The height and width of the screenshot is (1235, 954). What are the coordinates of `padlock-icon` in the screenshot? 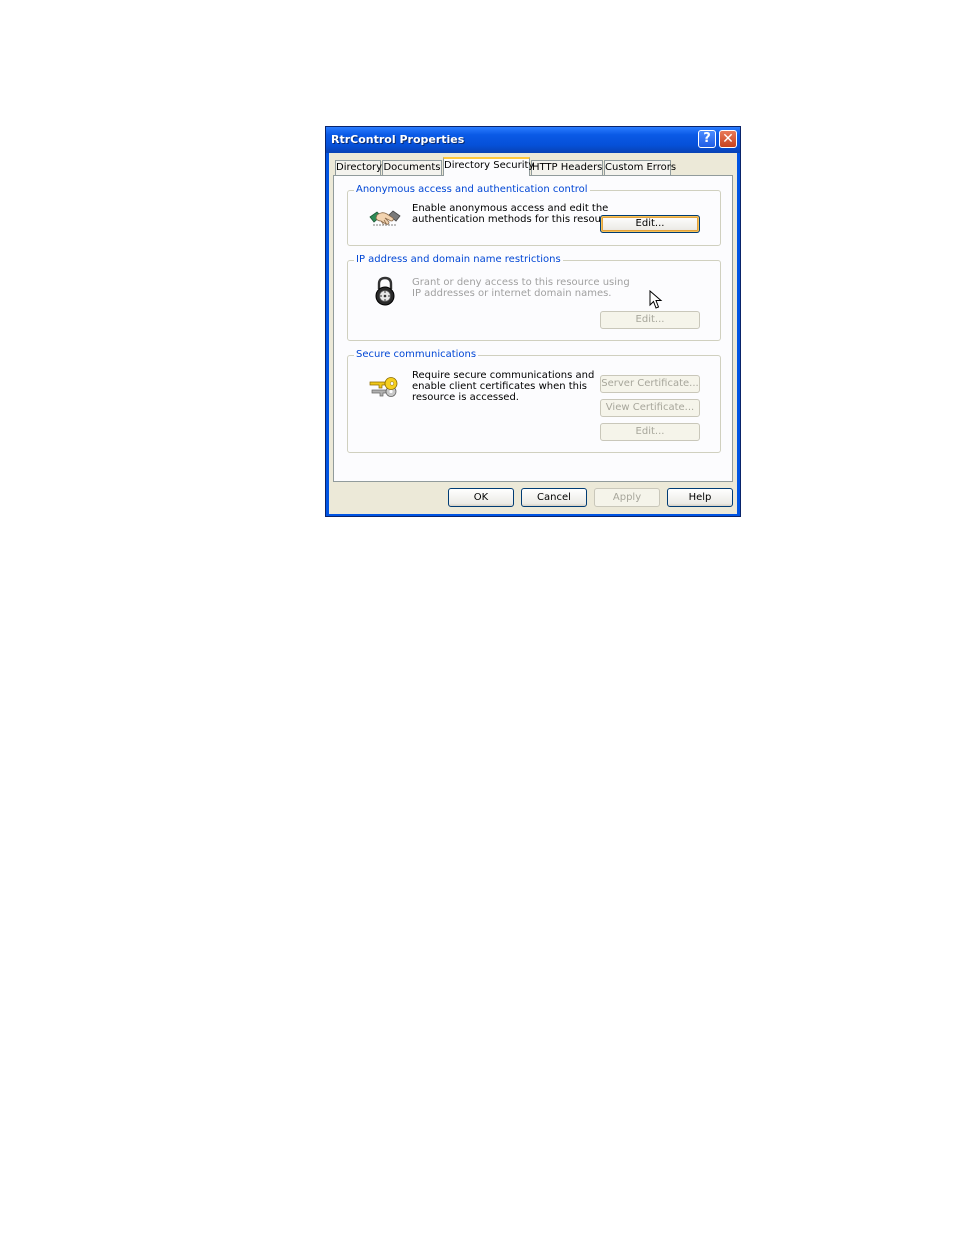 It's located at (385, 291).